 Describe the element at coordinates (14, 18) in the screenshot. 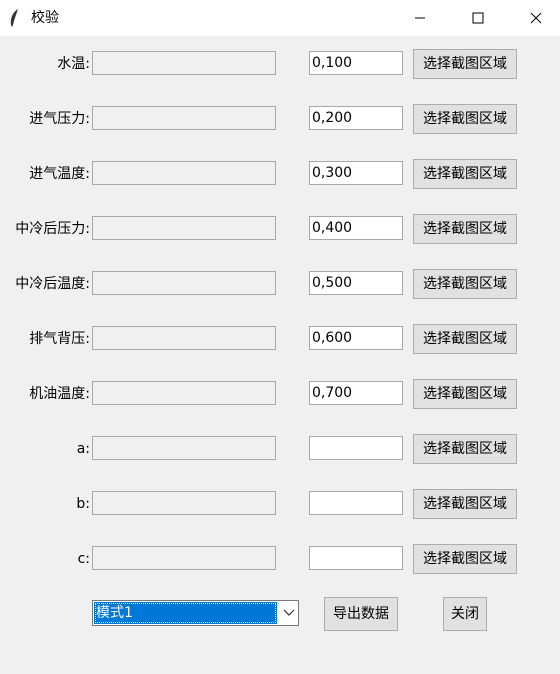

I see `feather-icon` at that location.